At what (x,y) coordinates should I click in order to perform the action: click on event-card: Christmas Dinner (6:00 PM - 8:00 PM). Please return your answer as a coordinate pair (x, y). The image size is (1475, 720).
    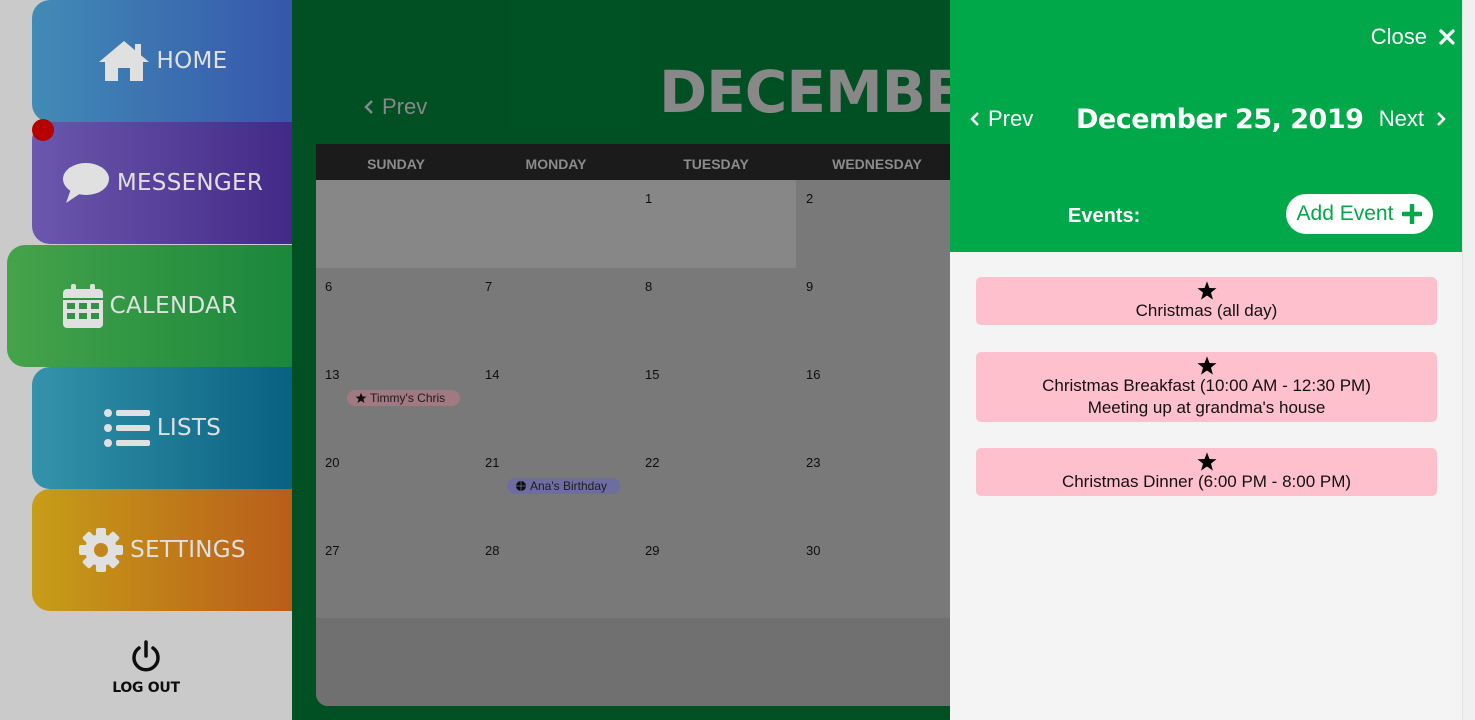
    Looking at the image, I should click on (1206, 472).